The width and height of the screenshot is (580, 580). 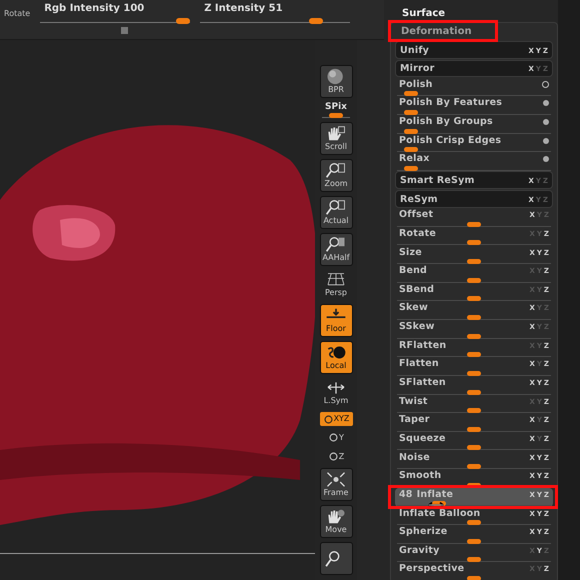 I want to click on slider-label: Bend, so click(x=413, y=271).